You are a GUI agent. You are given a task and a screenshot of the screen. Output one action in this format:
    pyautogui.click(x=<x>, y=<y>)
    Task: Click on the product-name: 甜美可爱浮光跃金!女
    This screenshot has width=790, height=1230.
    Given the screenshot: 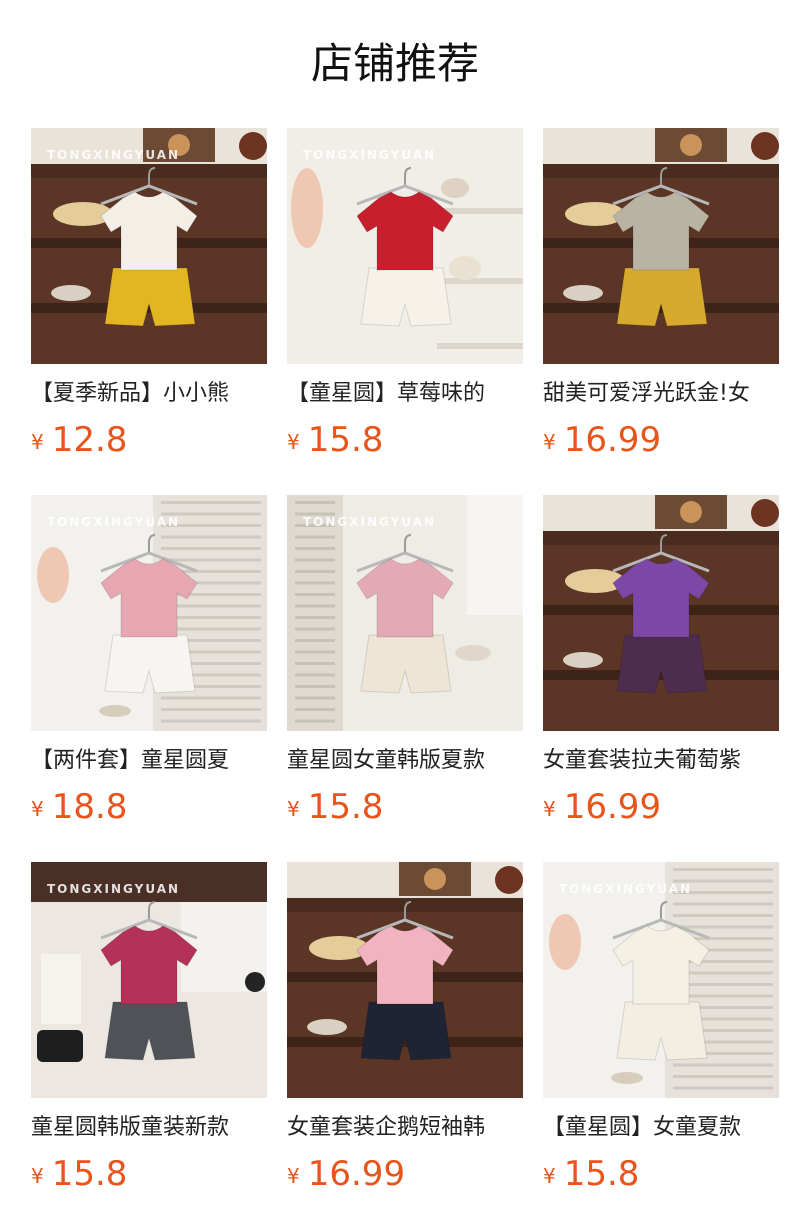 What is the action you would take?
    pyautogui.click(x=661, y=395)
    